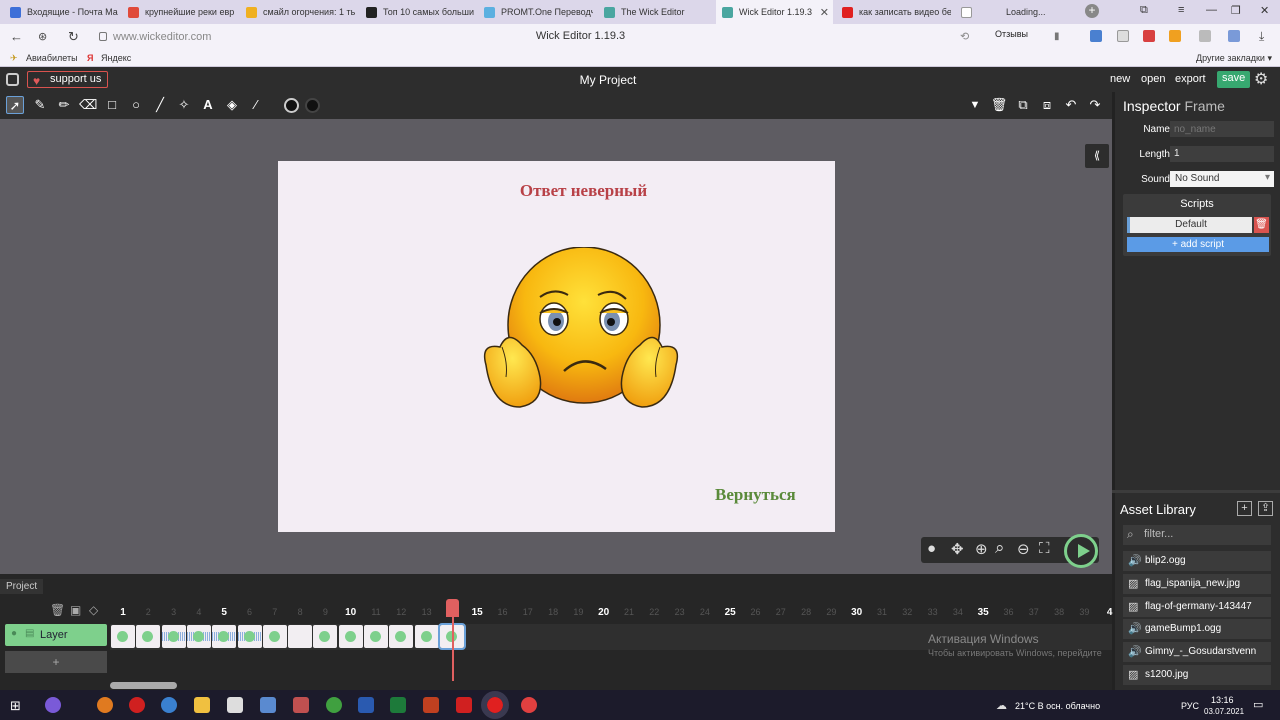 The height and width of the screenshot is (720, 1280). Describe the element at coordinates (179, 12) in the screenshot. I see `browser-tab: крупнейшие реки евр` at that location.